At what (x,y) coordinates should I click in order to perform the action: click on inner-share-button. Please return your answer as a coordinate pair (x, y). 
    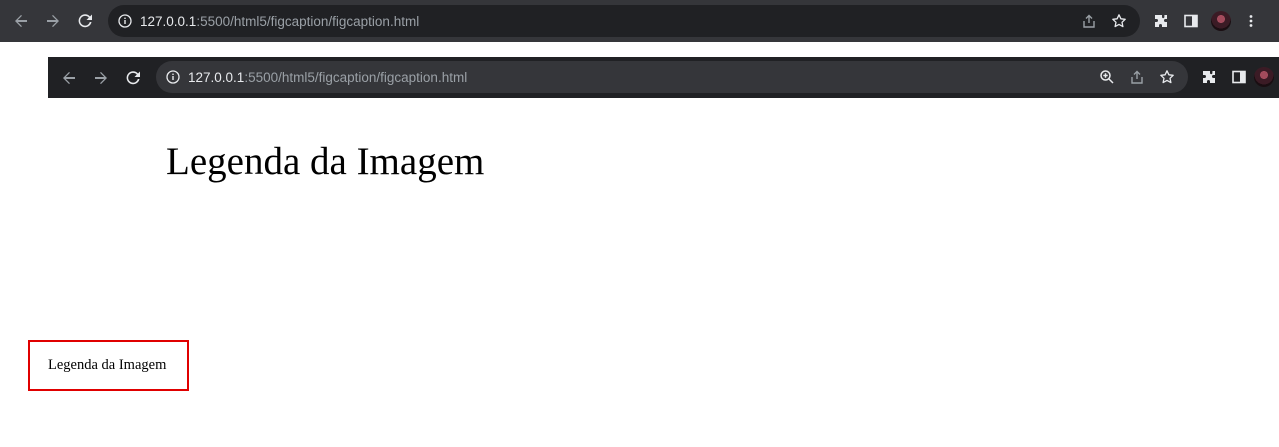
    Looking at the image, I should click on (1137, 77).